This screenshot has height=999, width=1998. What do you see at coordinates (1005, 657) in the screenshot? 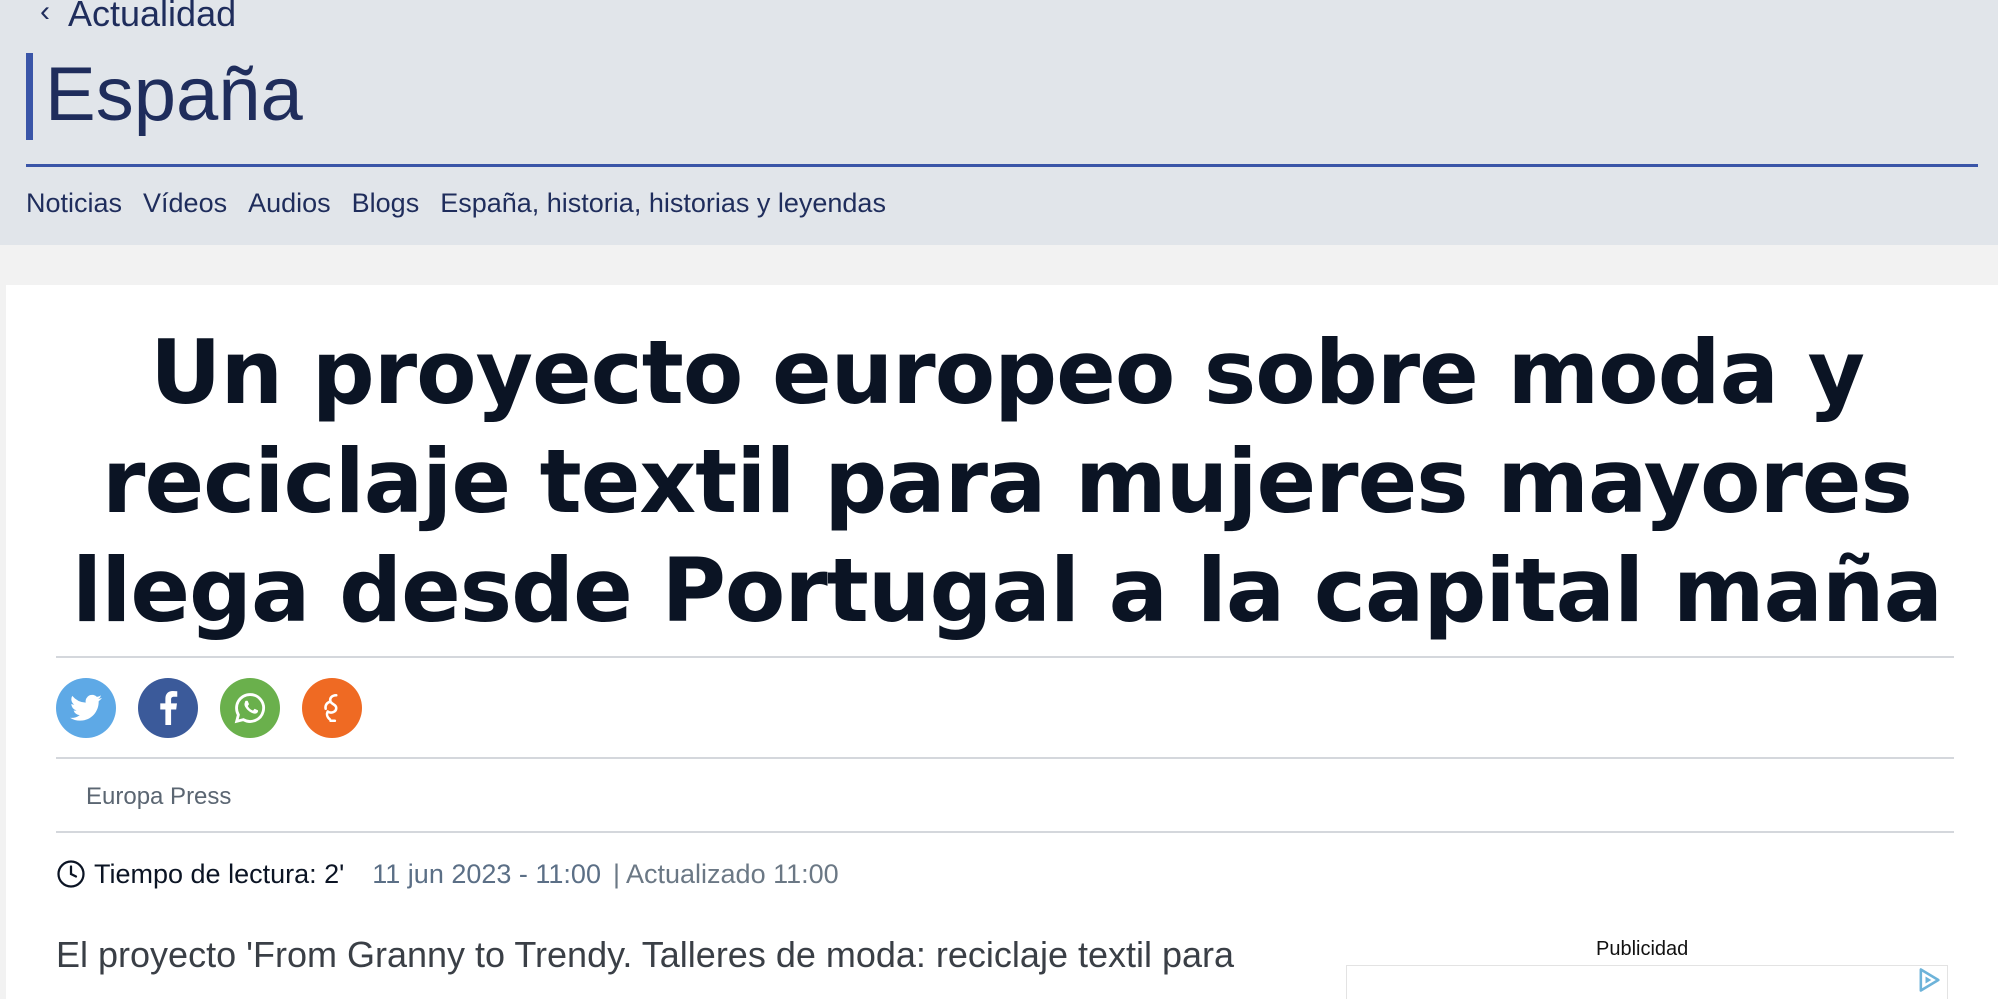
I see `divider-top` at bounding box center [1005, 657].